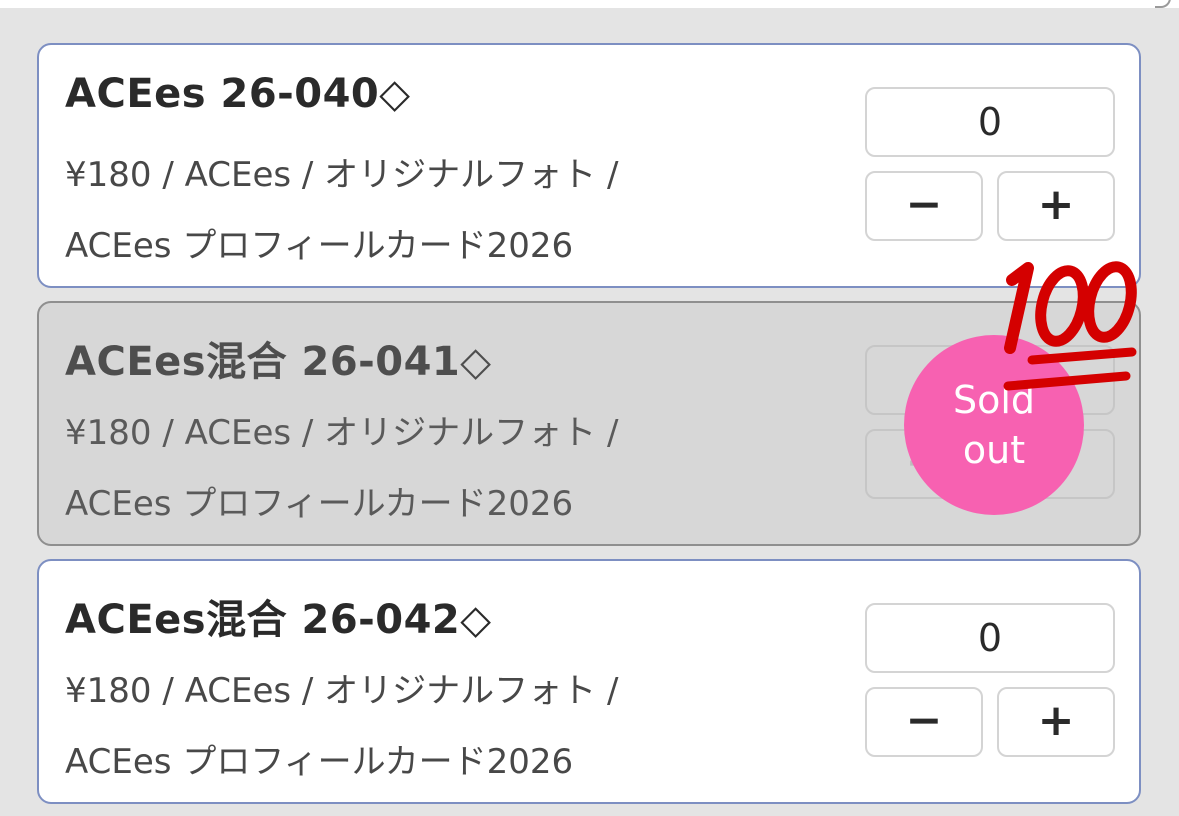 The image size is (1179, 816). What do you see at coordinates (994, 450) in the screenshot?
I see `sold-out-text-line2: out` at bounding box center [994, 450].